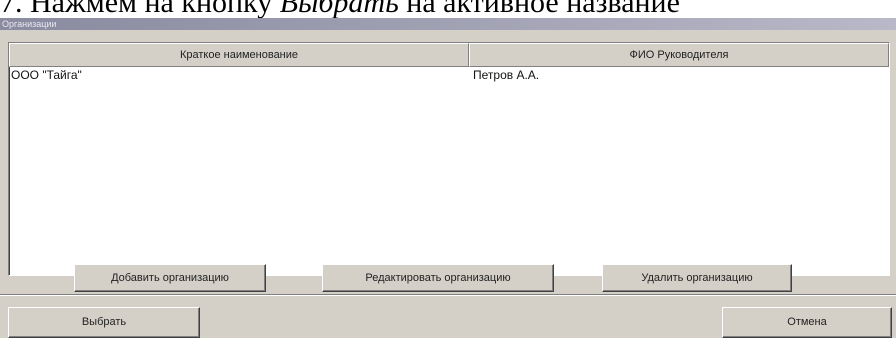  Describe the element at coordinates (448, 295) in the screenshot. I see `divider` at that location.